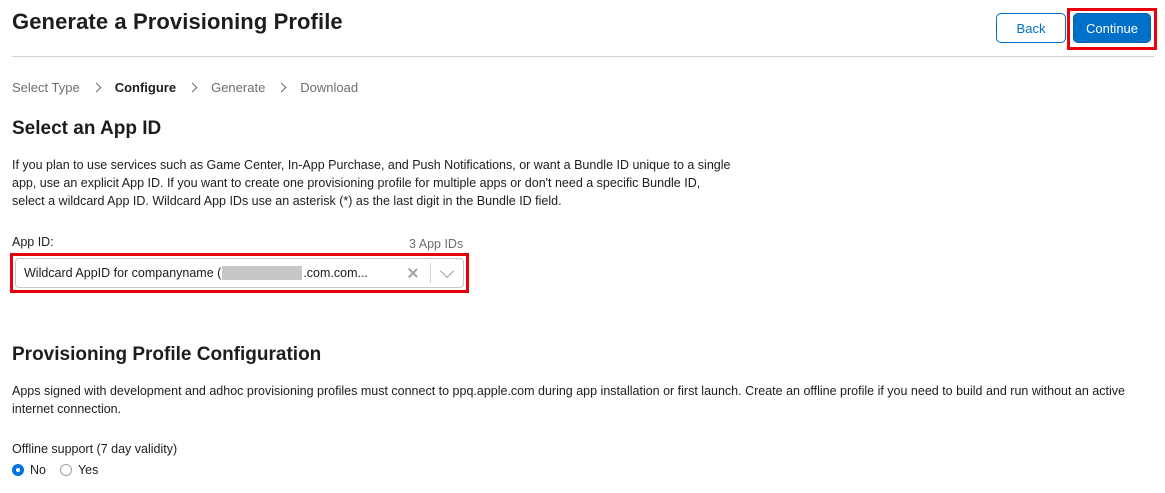 The image size is (1165, 493). What do you see at coordinates (95, 449) in the screenshot?
I see `offline-support-label: Offline support (7 day validity)` at bounding box center [95, 449].